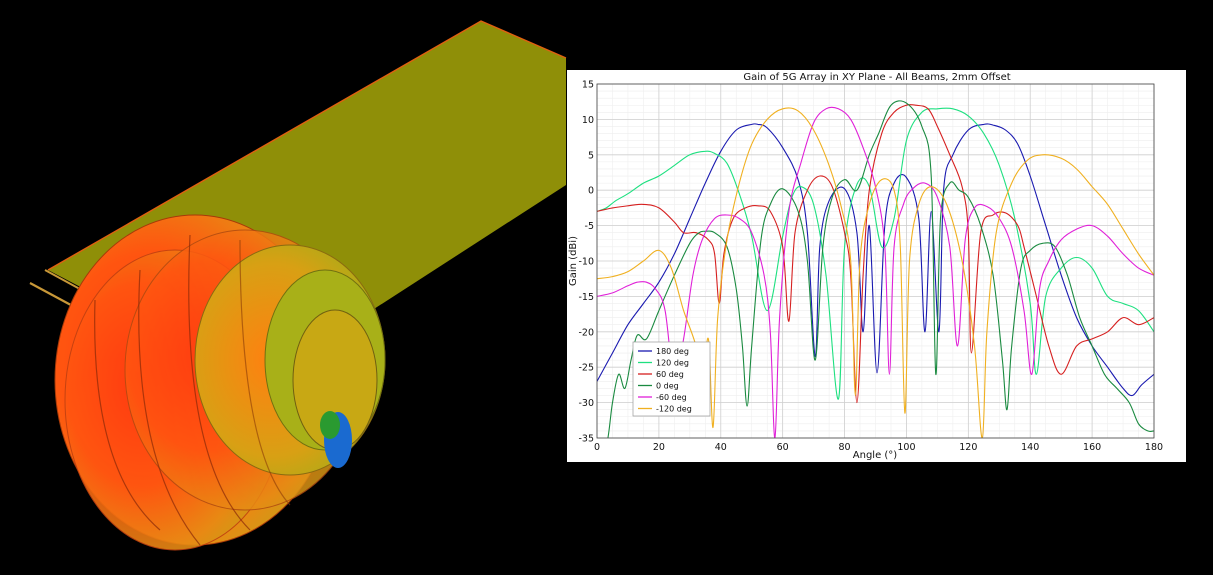 This screenshot has height=575, width=1213. I want to click on x-tick-label: 140, so click(1030, 447).